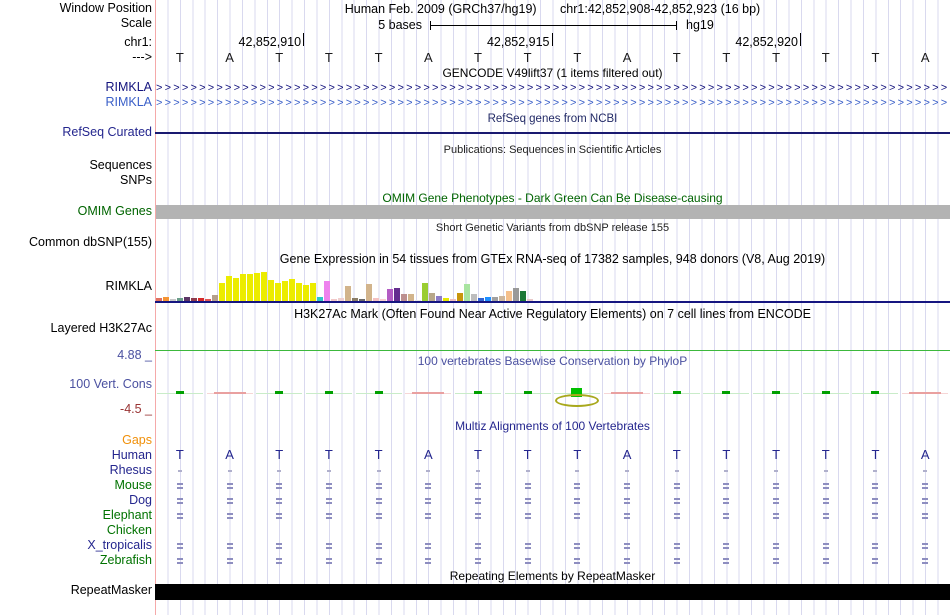 The width and height of the screenshot is (950, 615). What do you see at coordinates (120, 165) in the screenshot?
I see `track-label-sequences: Sequences` at bounding box center [120, 165].